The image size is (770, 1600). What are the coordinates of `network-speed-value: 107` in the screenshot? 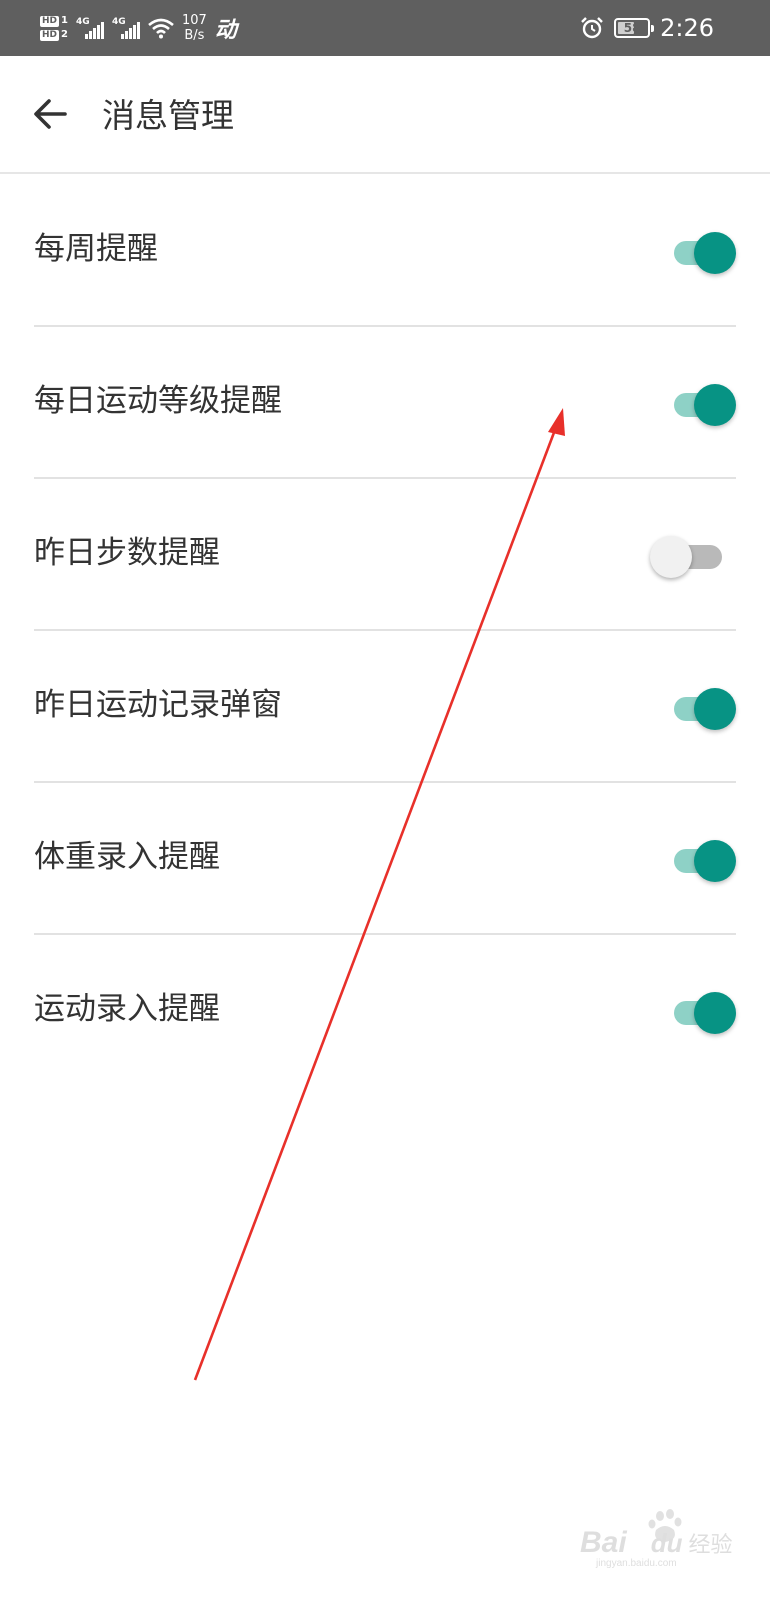 It's located at (194, 20).